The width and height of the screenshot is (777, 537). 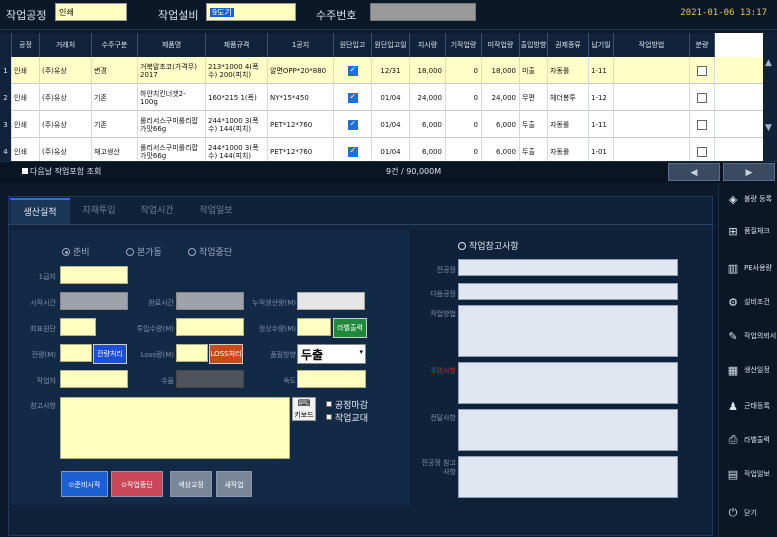 I want to click on radio-stop: 작업중단, so click(x=210, y=251).